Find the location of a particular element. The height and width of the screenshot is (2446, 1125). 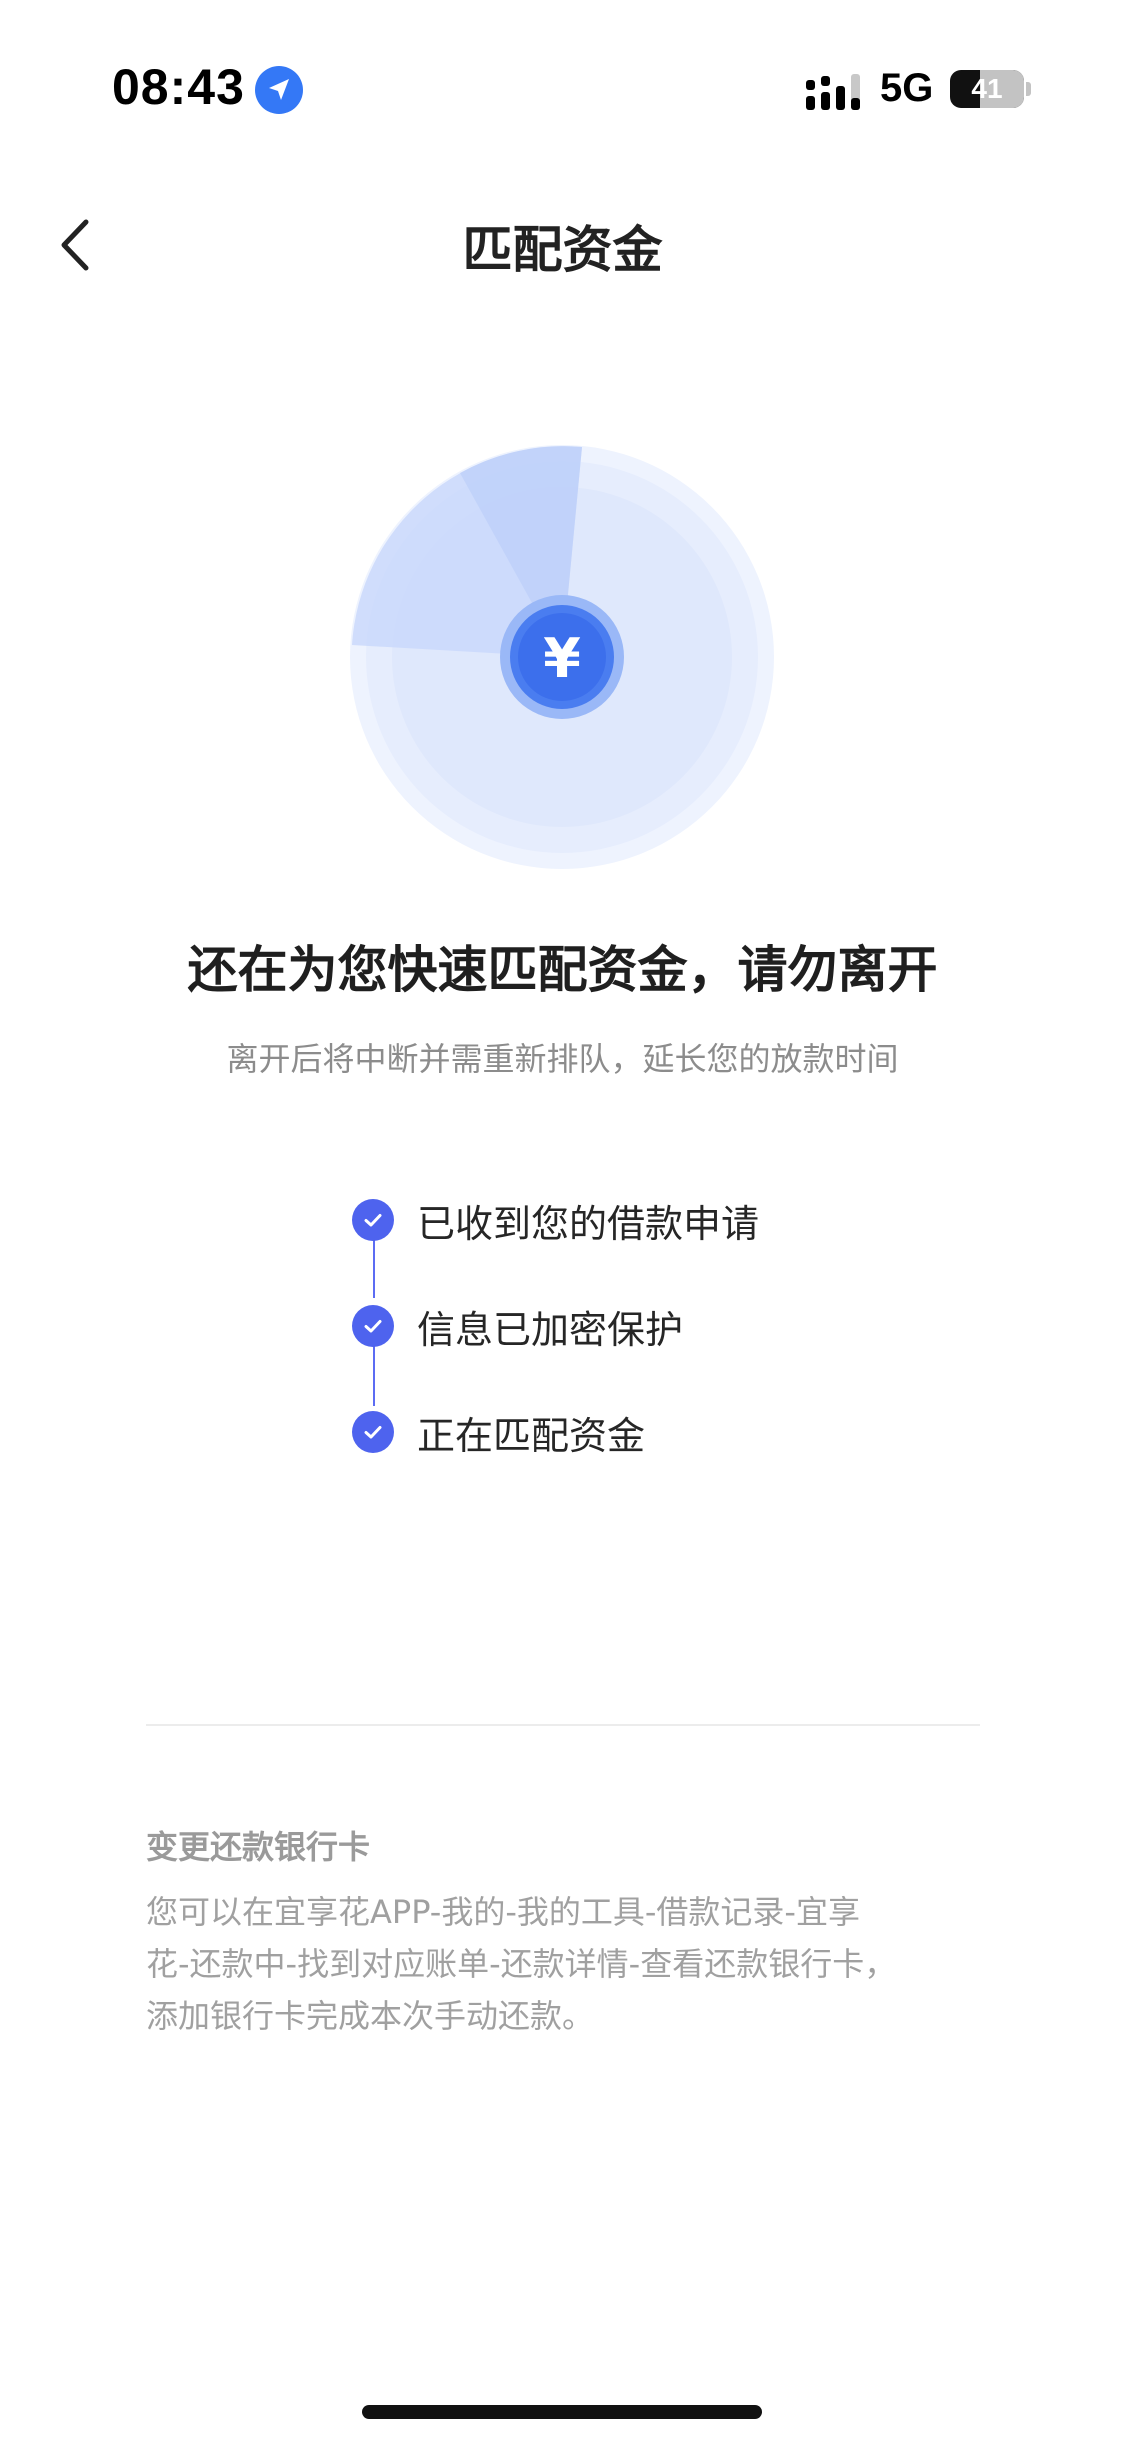

step-item: 信息已加密保护 is located at coordinates (517, 1326).